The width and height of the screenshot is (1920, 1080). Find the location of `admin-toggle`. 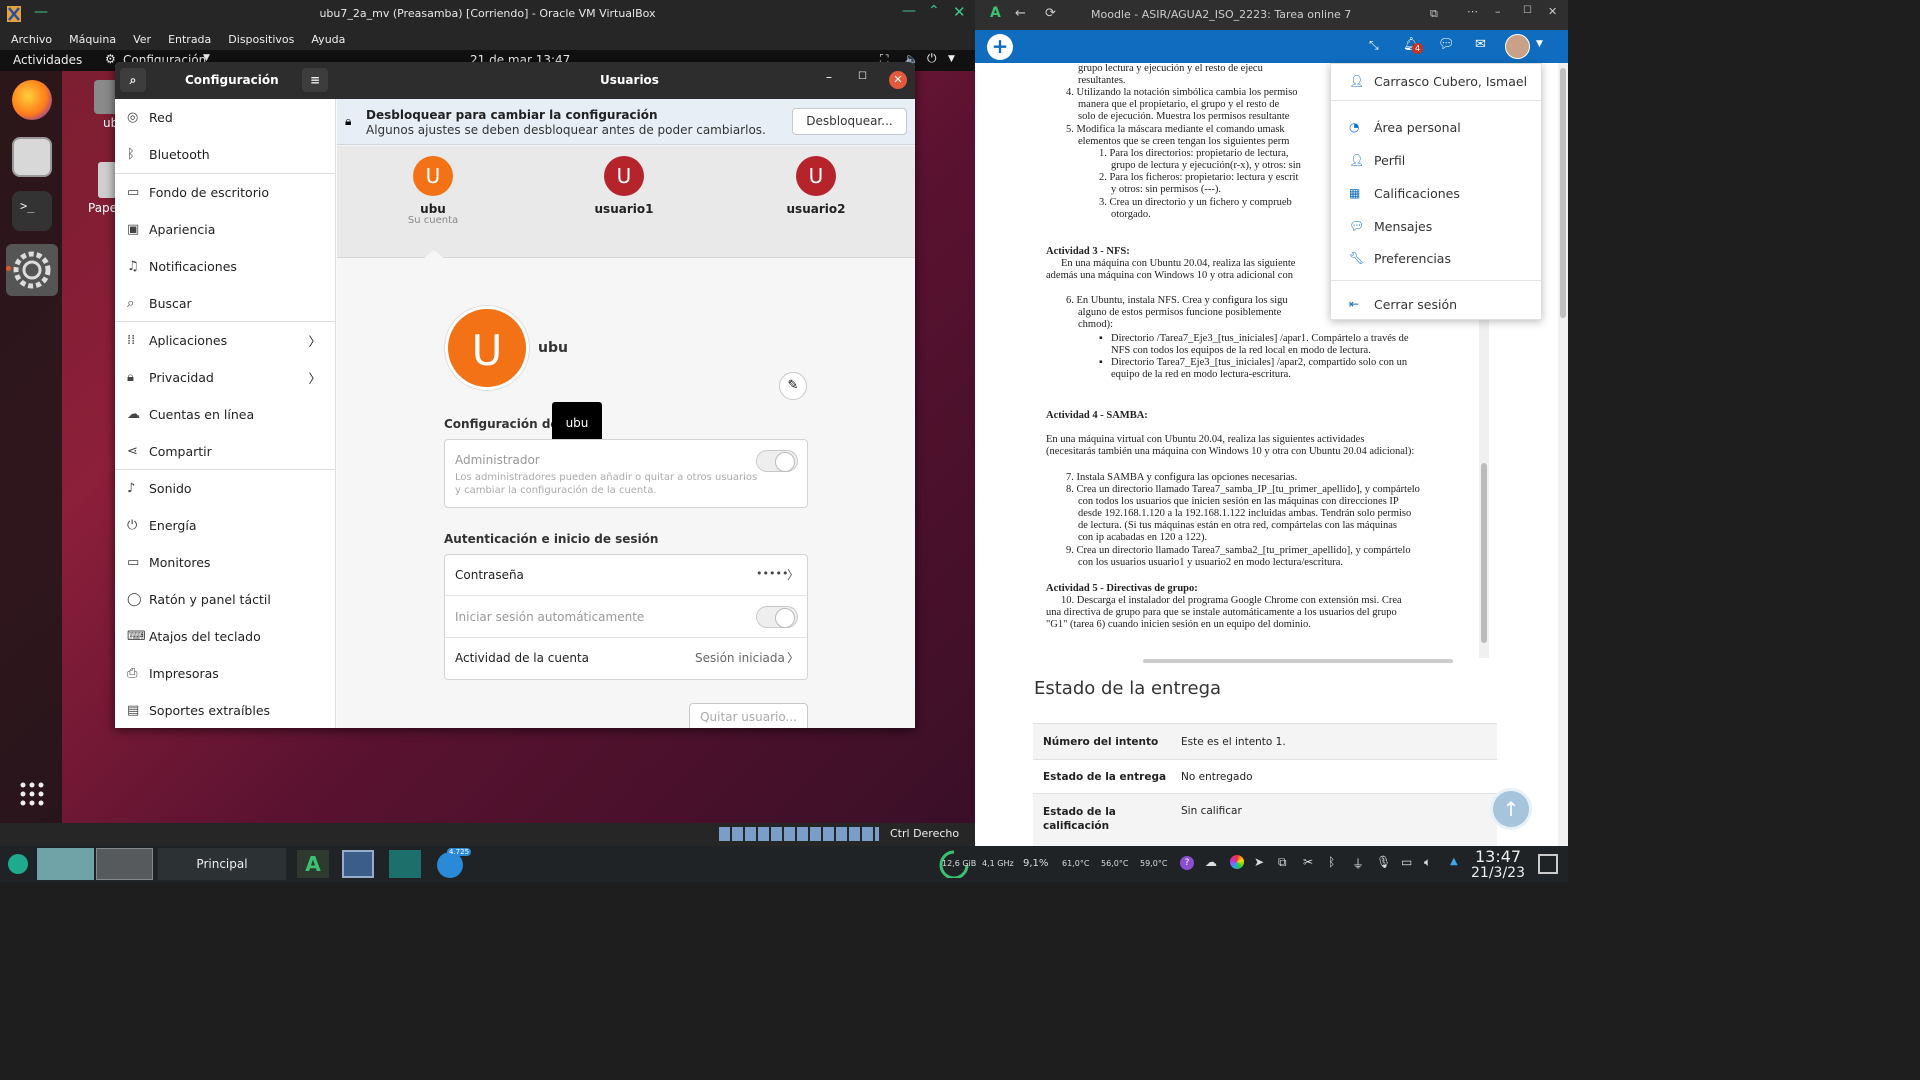

admin-toggle is located at coordinates (777, 461).